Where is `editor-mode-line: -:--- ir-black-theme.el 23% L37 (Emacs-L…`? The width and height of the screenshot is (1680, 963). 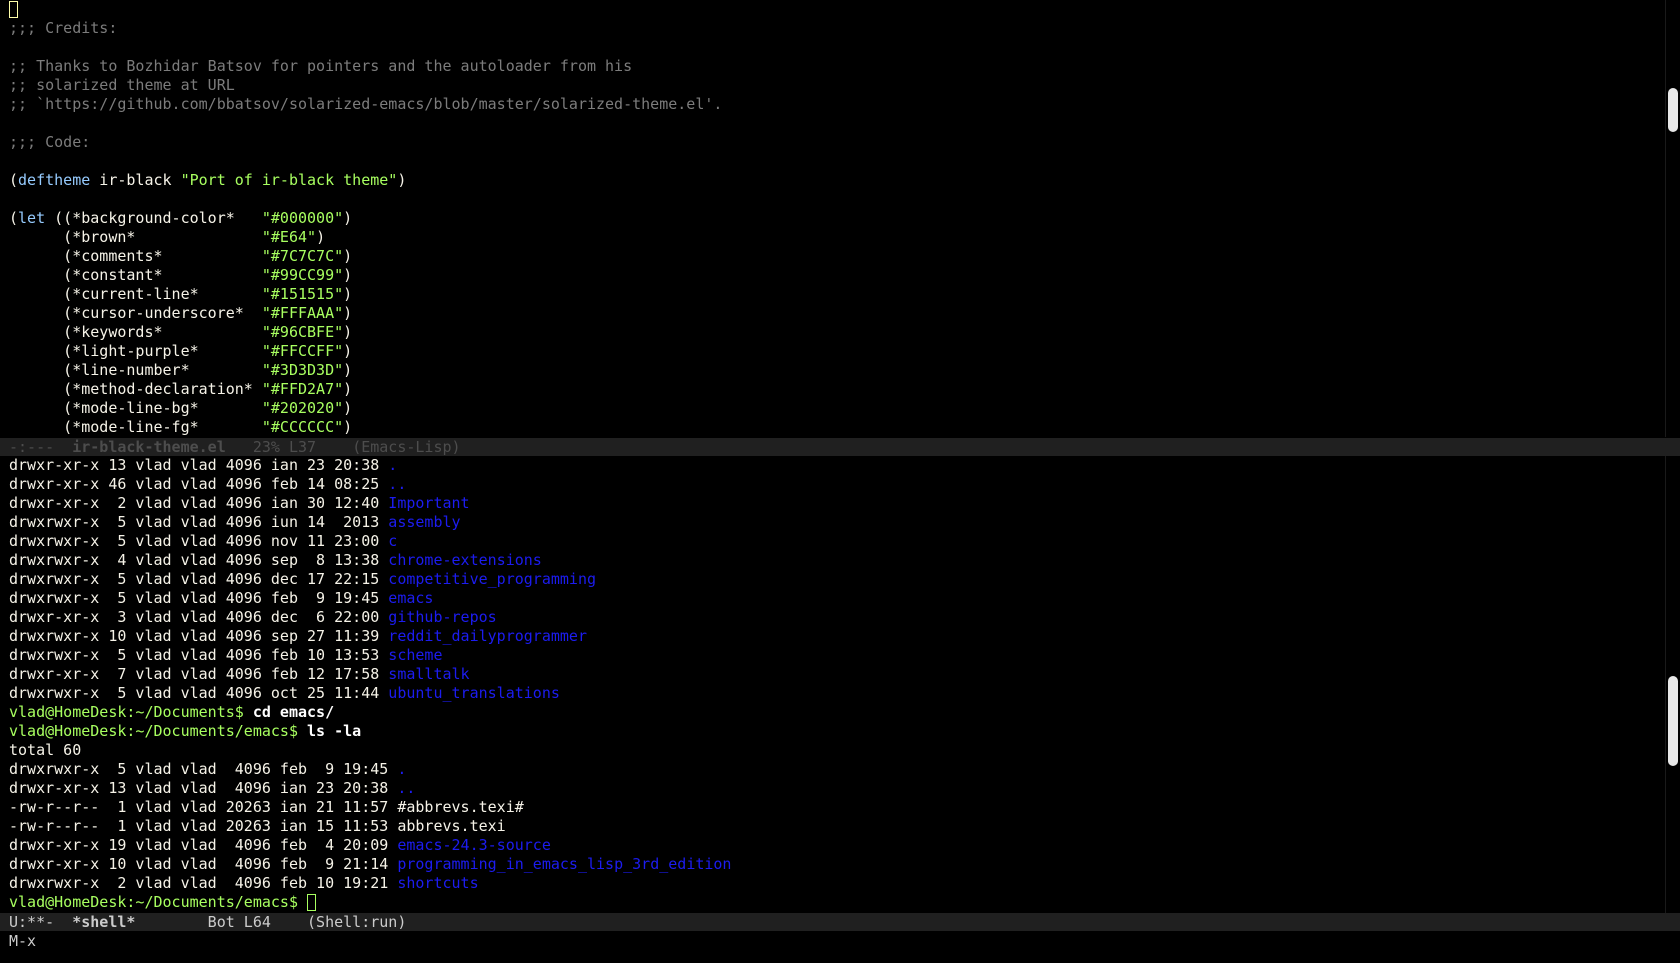
editor-mode-line: -:--- ir-black-theme.el 23% L37 (Emacs-L… is located at coordinates (840, 447).